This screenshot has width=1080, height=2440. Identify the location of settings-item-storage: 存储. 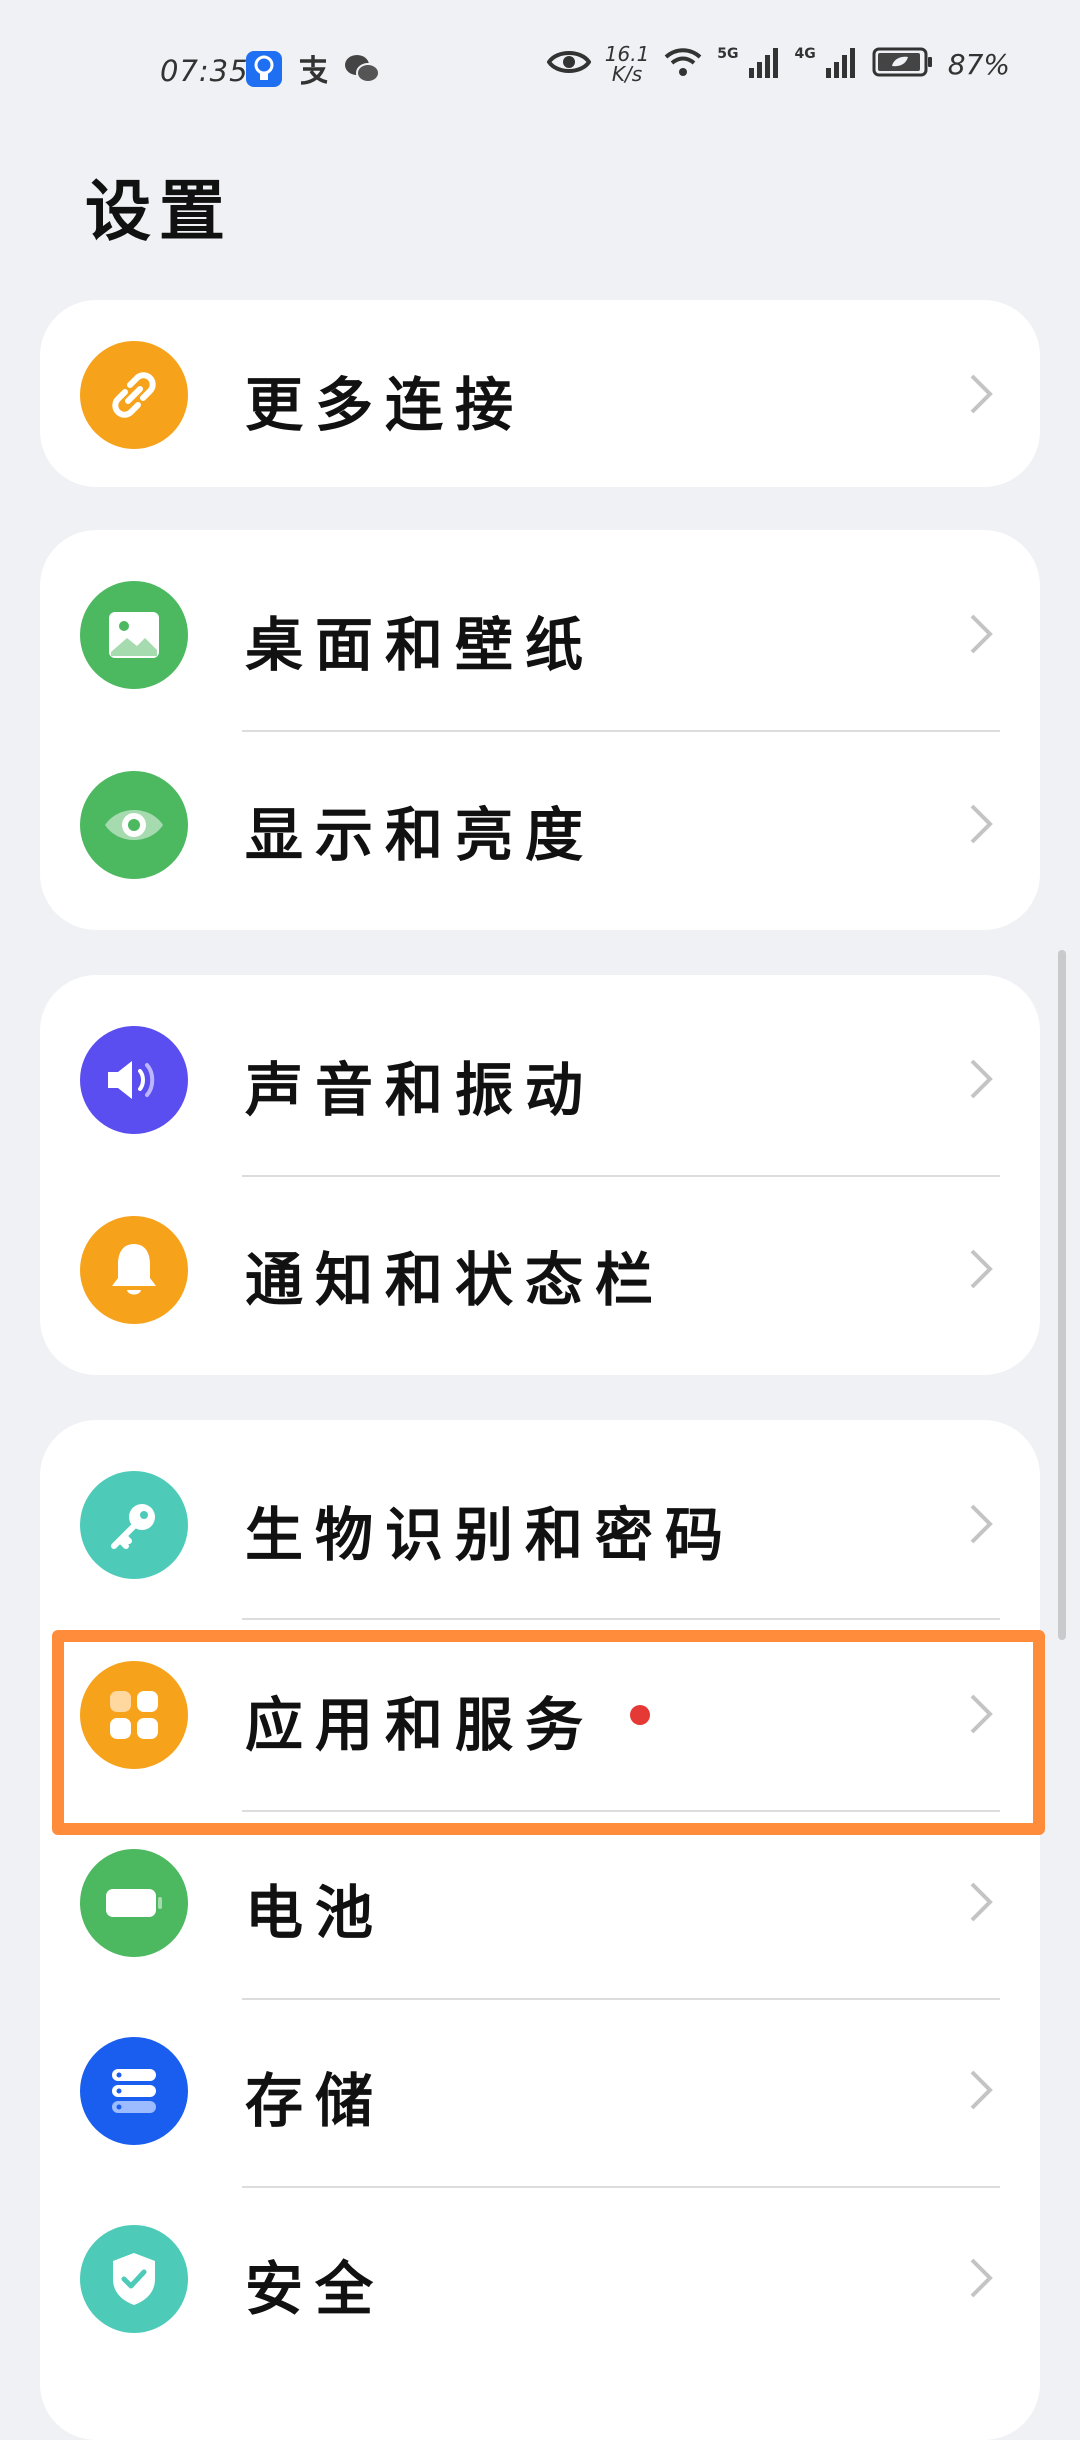
(540, 2090).